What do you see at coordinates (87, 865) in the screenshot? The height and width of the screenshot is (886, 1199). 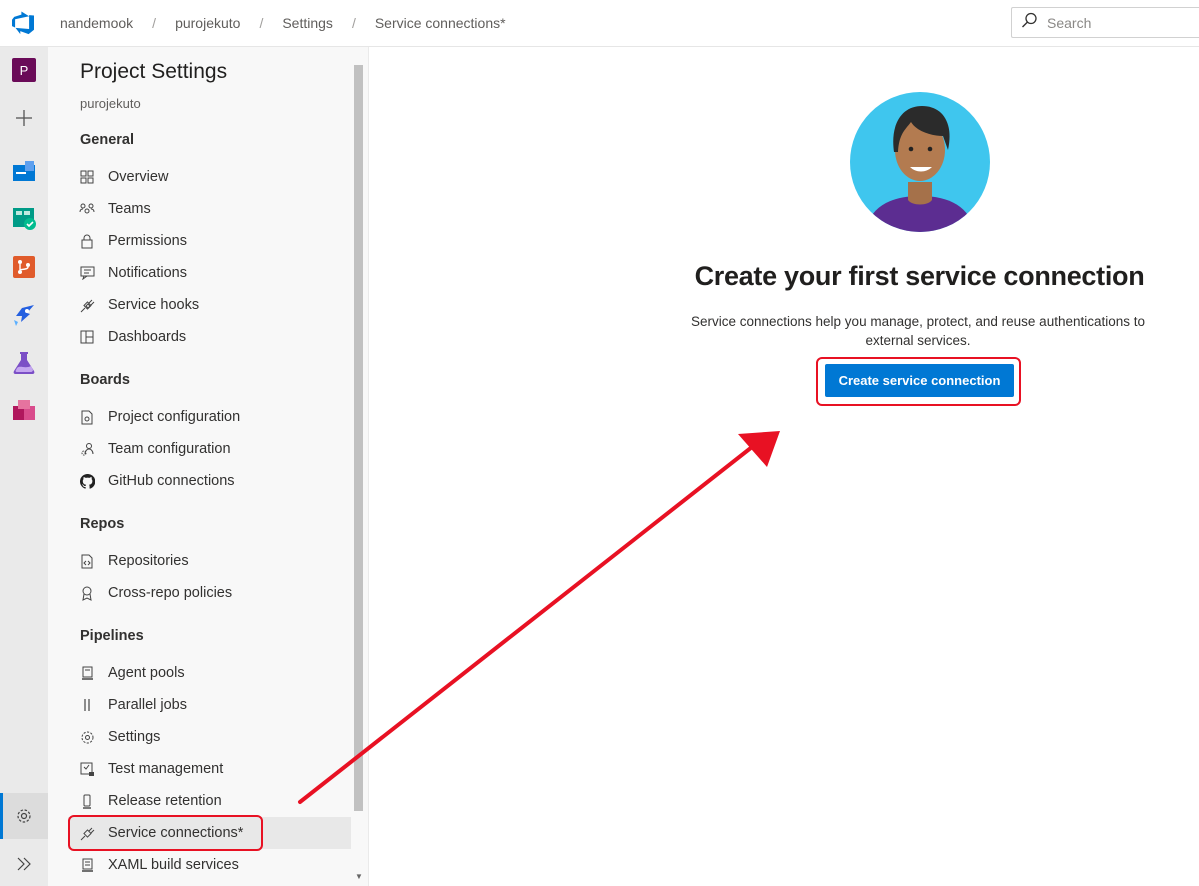 I see `build-icon` at bounding box center [87, 865].